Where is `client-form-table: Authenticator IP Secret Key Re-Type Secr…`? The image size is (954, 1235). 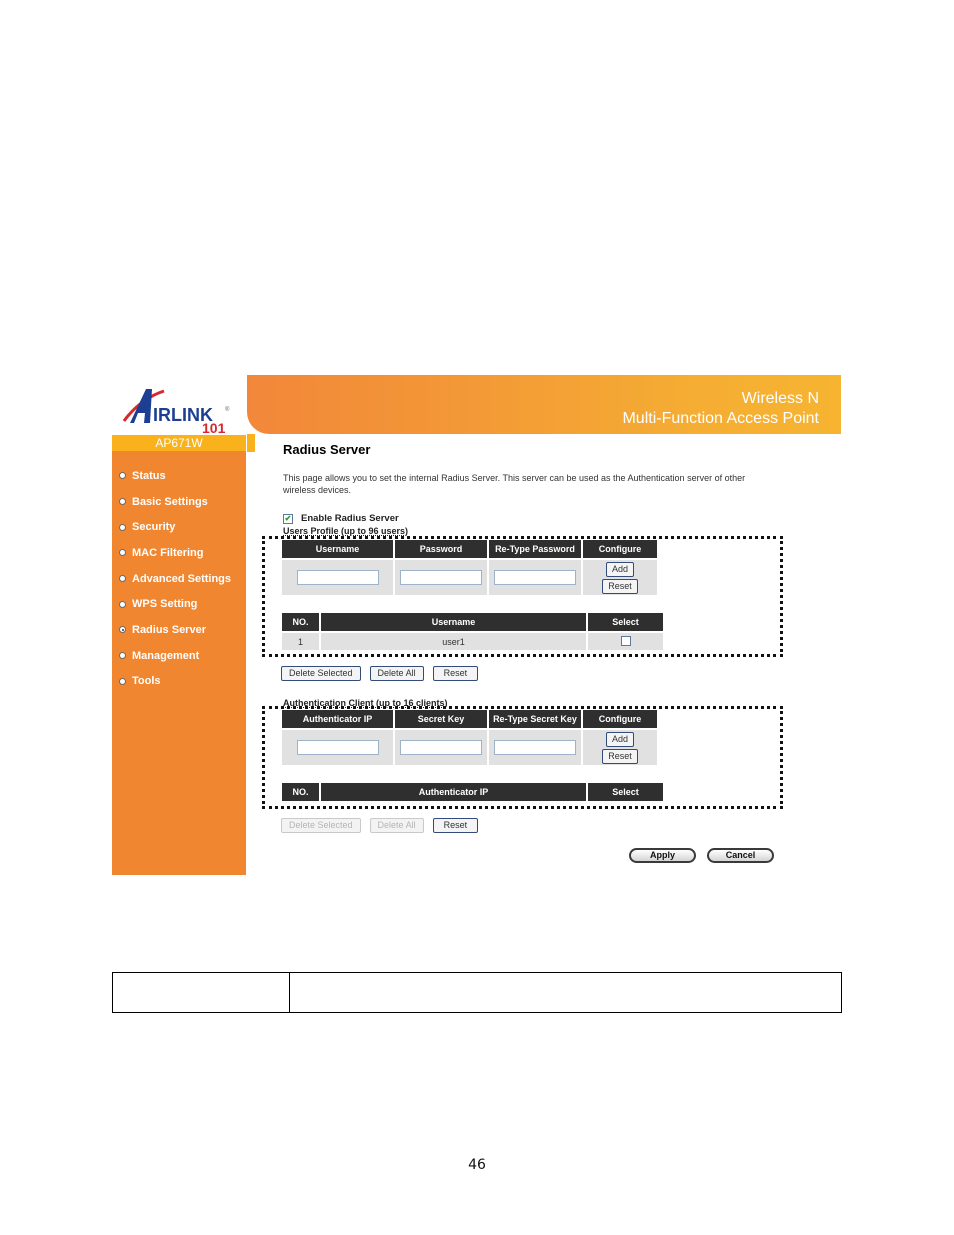
client-form-table: Authenticator IP Secret Key Re-Type Secr… is located at coordinates (469, 737).